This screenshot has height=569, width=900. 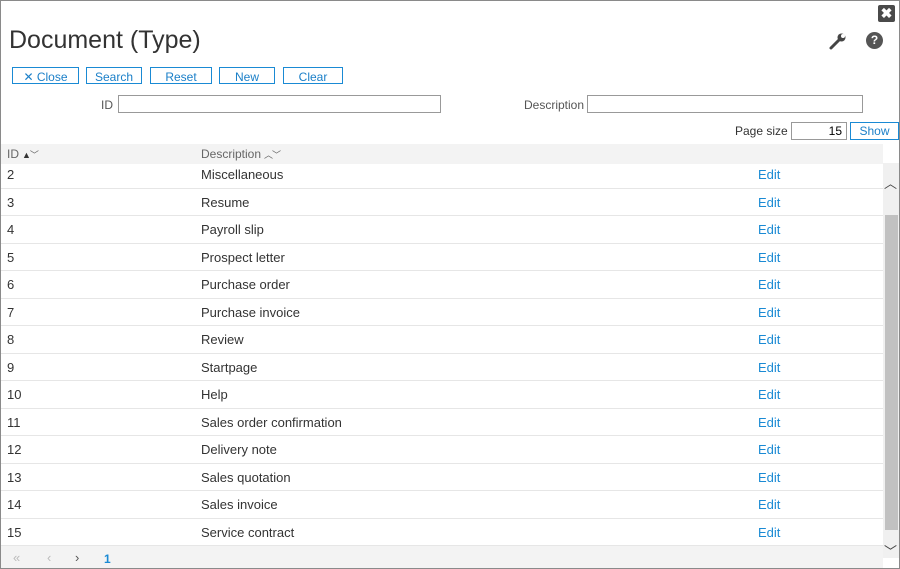 What do you see at coordinates (232, 229) in the screenshot?
I see `cell-description: Payroll slip` at bounding box center [232, 229].